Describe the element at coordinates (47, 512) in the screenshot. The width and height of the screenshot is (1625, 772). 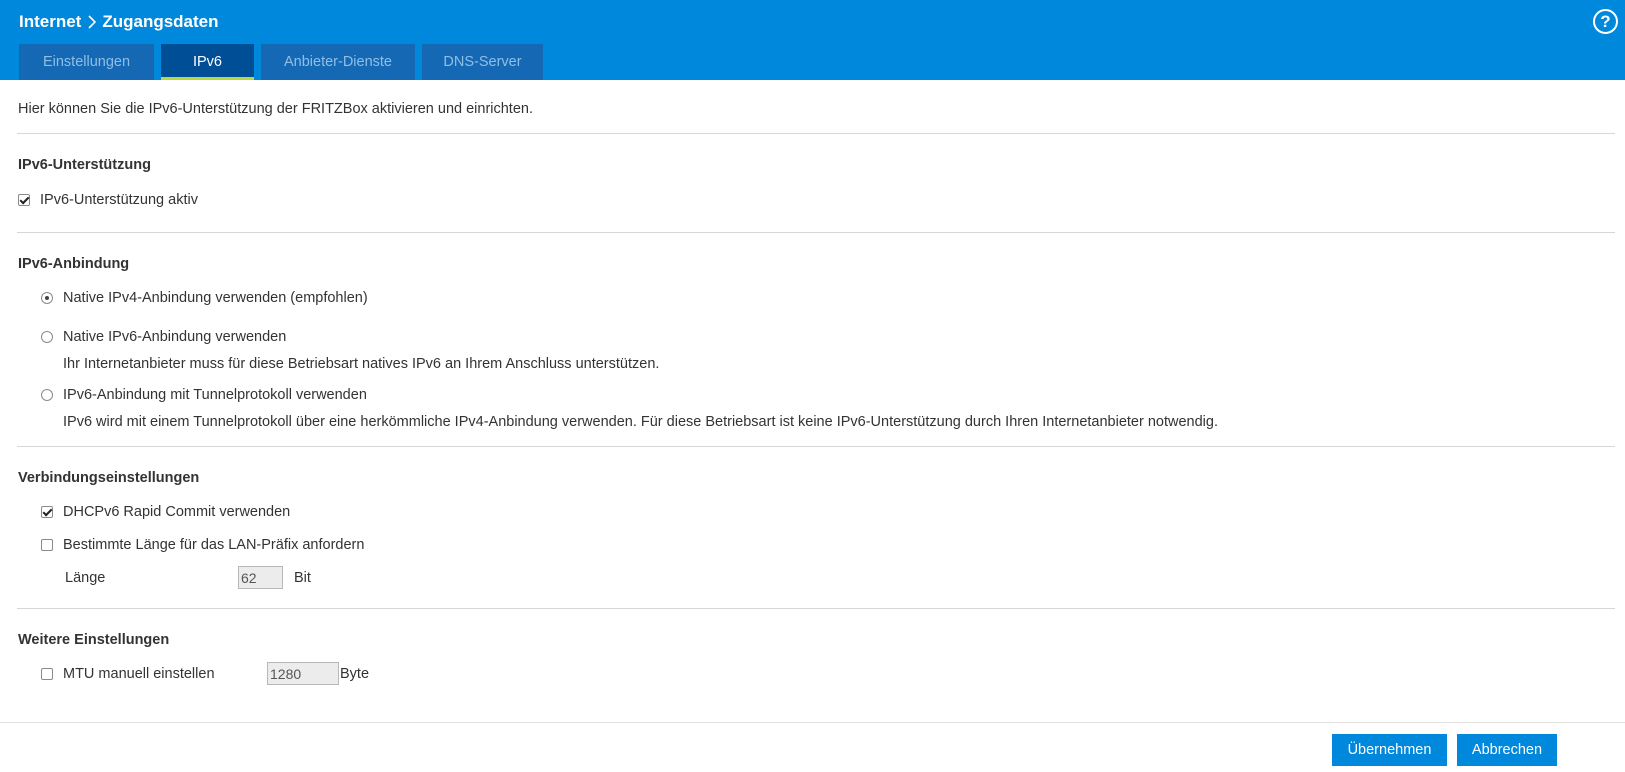
I see `rapid-commit-checkbox` at that location.